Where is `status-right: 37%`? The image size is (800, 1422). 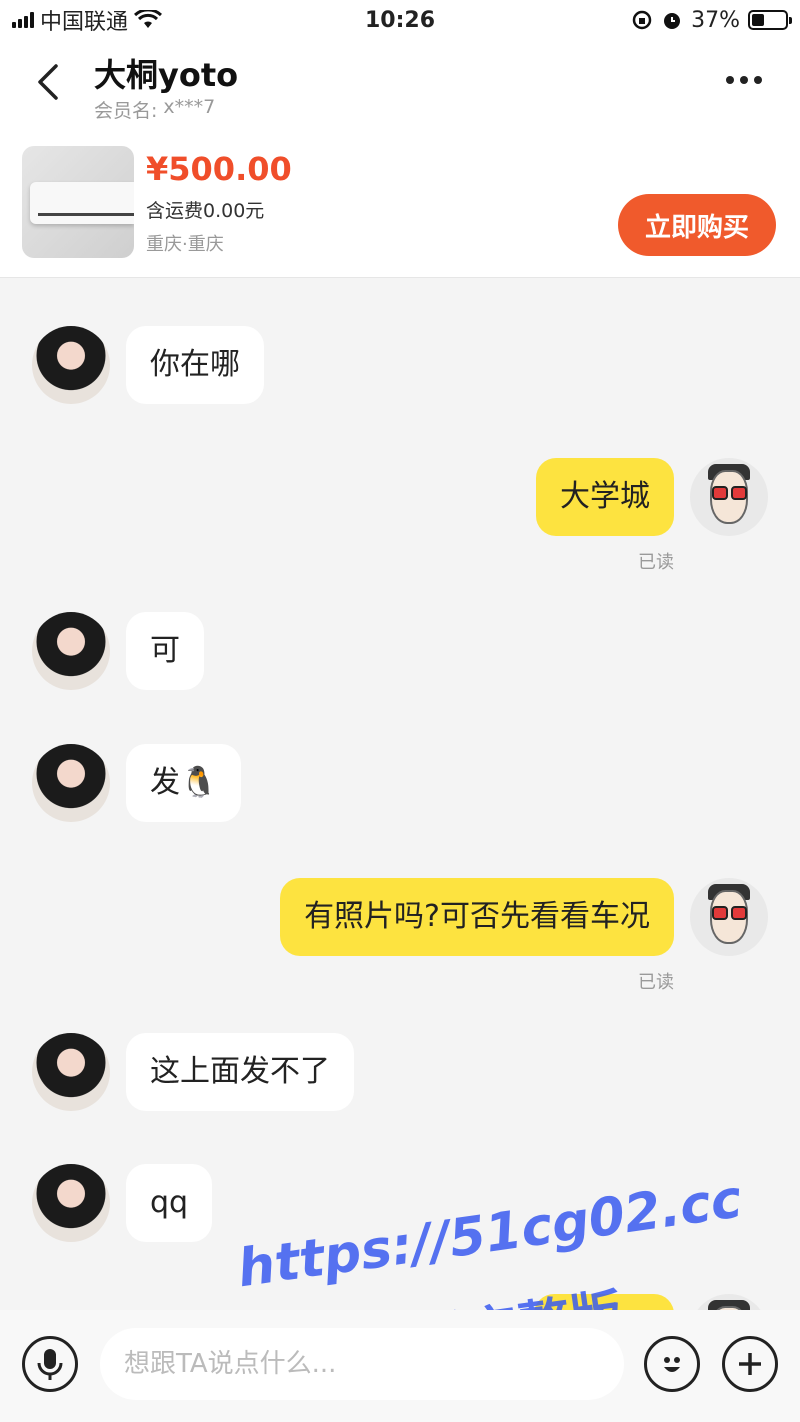 status-right: 37% is located at coordinates (711, 20).